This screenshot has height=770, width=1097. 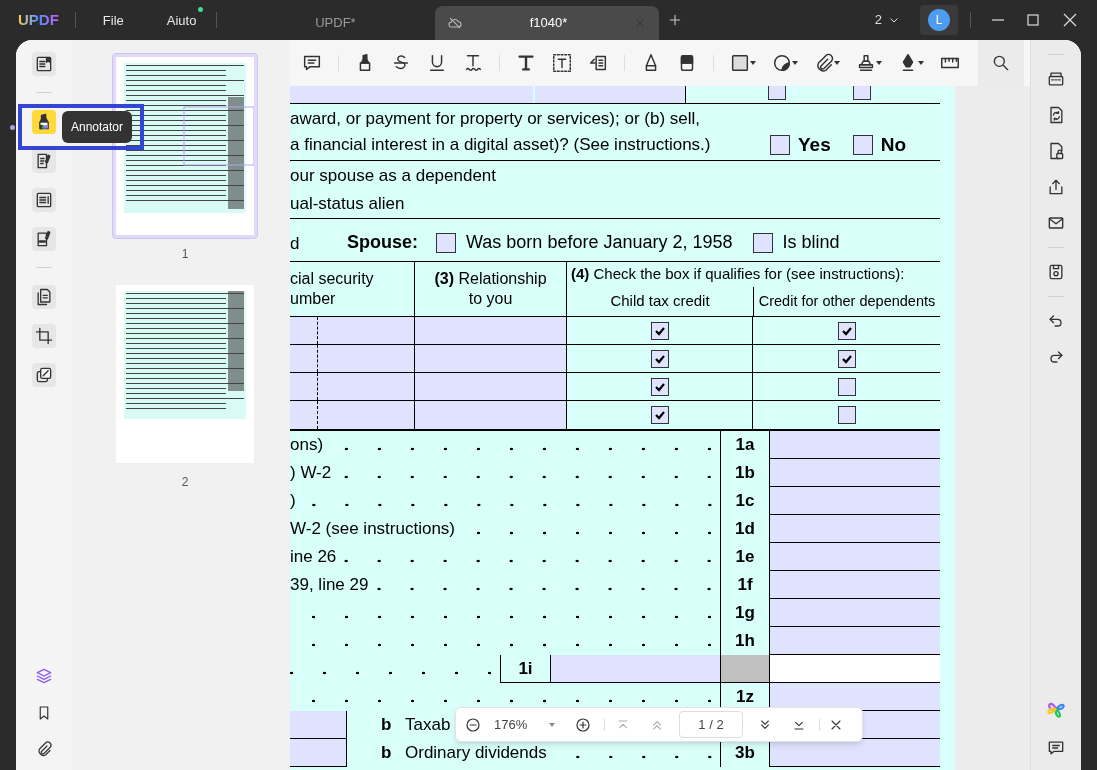 What do you see at coordinates (476, 753) in the screenshot?
I see `form-text: Ordinary dividends` at bounding box center [476, 753].